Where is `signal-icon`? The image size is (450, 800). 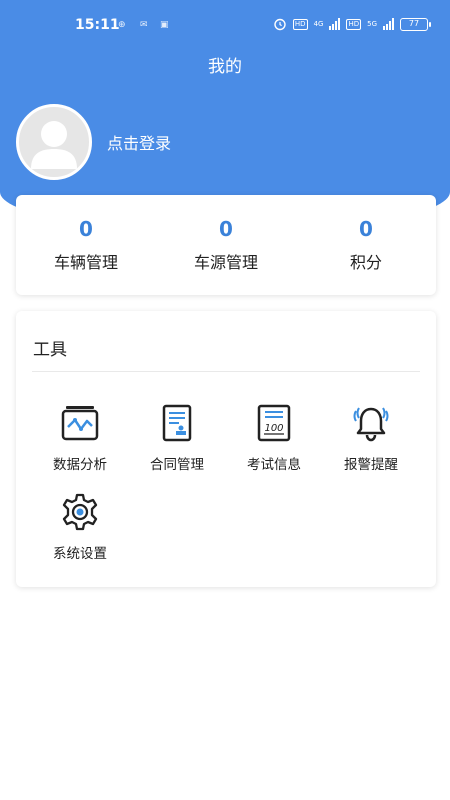 signal-icon is located at coordinates (335, 24).